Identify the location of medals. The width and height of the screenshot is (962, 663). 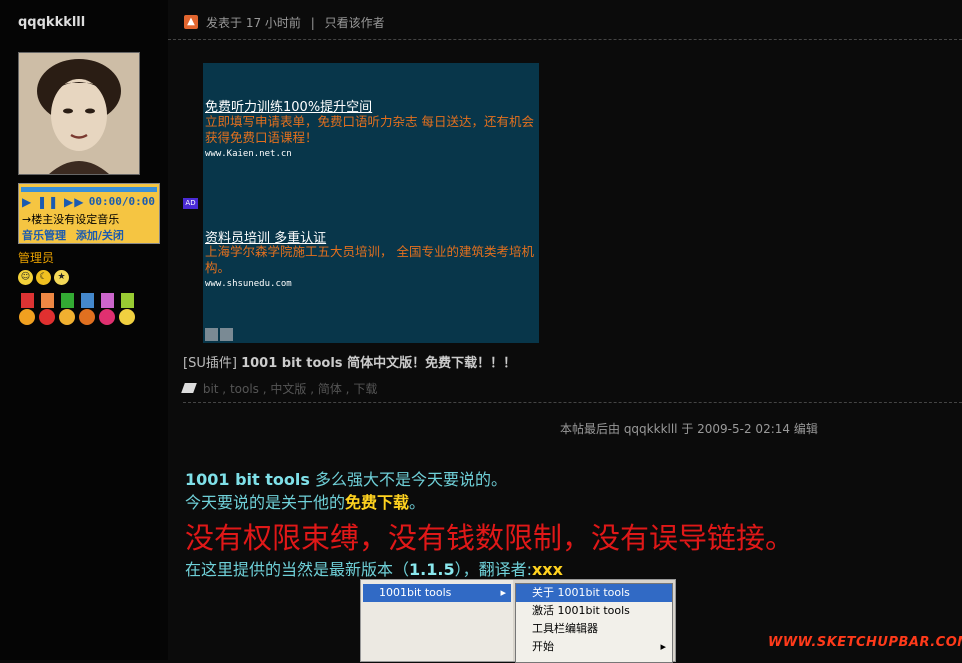
(78, 310).